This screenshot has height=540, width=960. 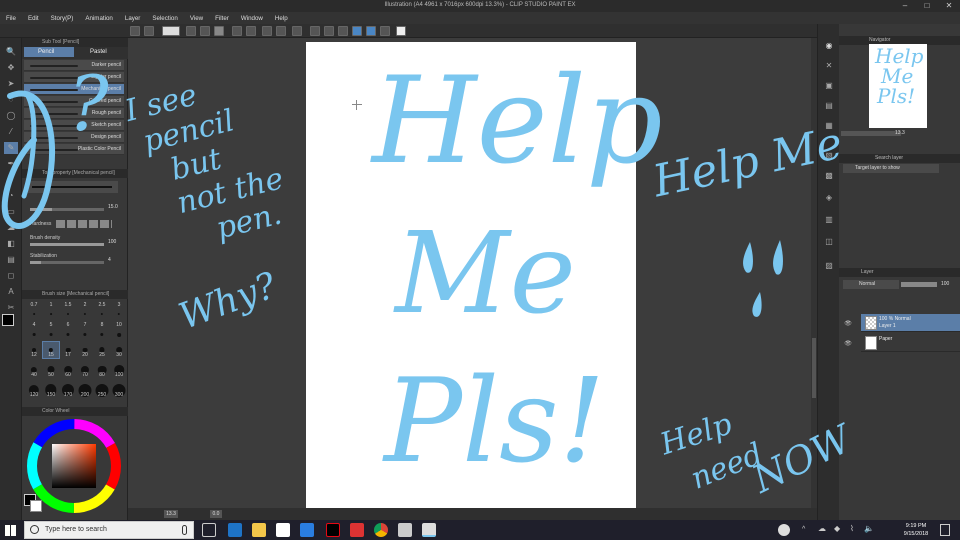 I want to click on new-canvas-icon, so click(x=135, y=31).